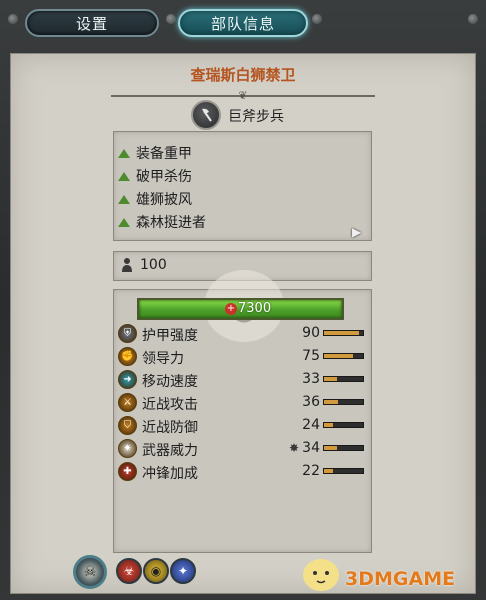 The height and width of the screenshot is (600, 486). Describe the element at coordinates (244, 426) in the screenshot. I see `stat-row: ⛉ 近战防御 24` at that location.